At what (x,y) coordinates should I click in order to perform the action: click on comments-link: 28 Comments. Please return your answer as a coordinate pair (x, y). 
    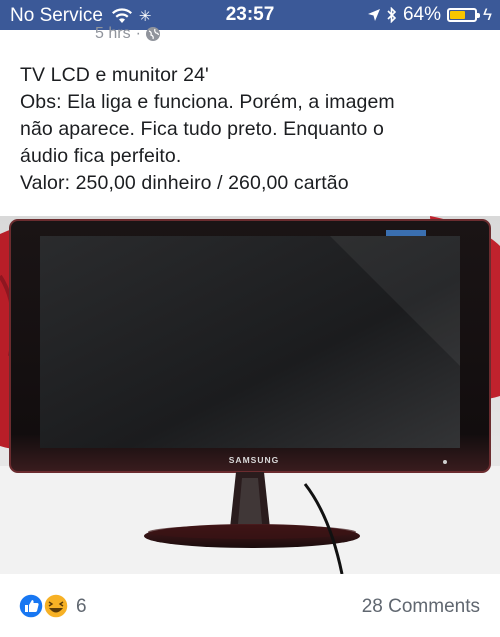
    Looking at the image, I should click on (421, 607).